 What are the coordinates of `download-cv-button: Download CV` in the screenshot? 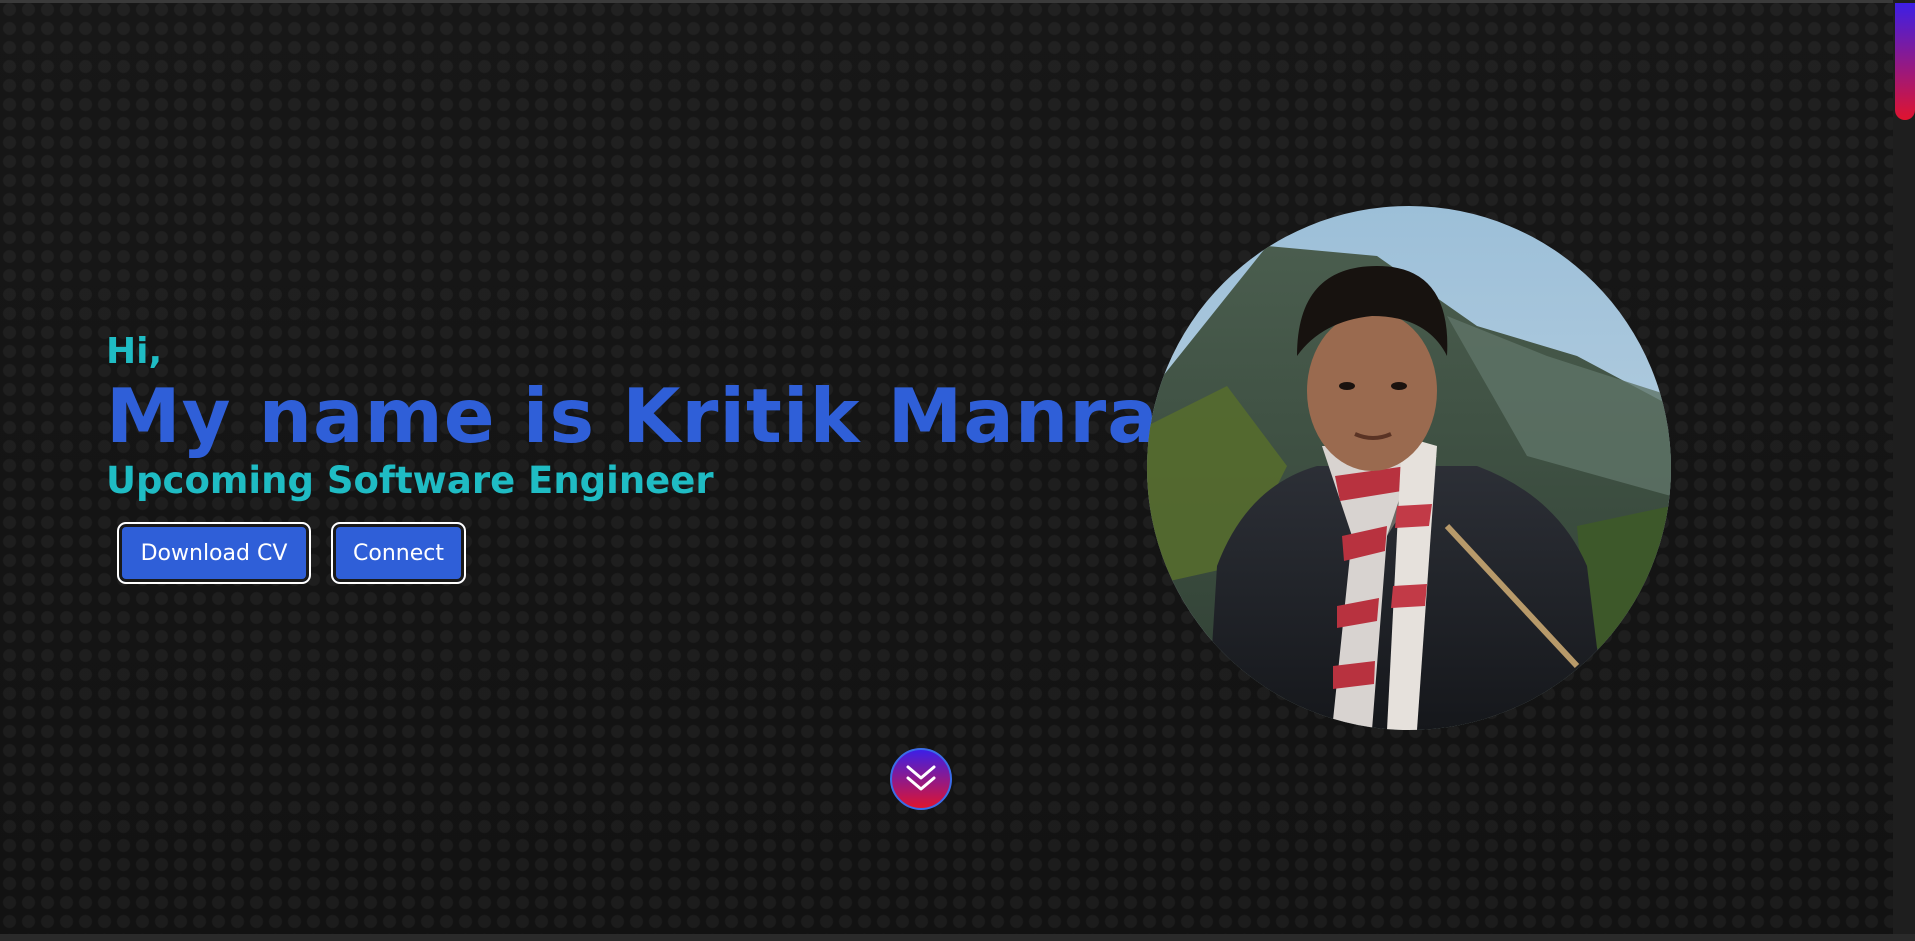 It's located at (214, 553).